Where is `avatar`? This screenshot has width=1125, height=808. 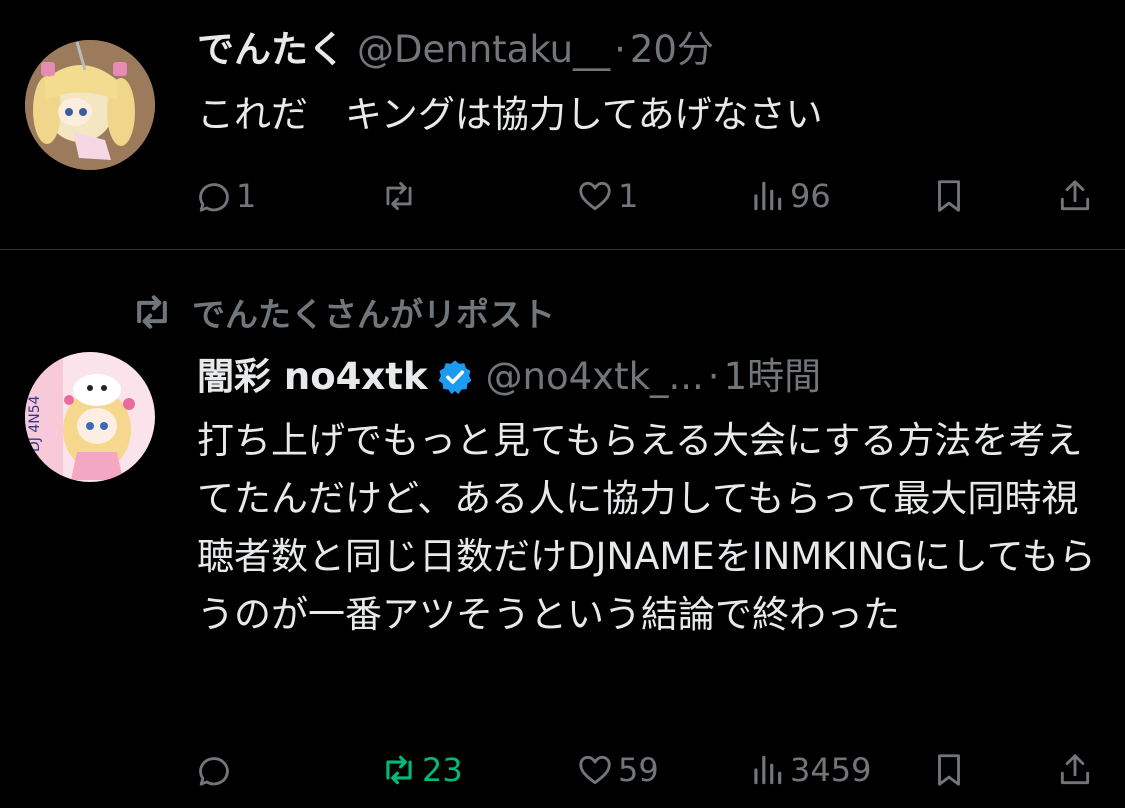 avatar is located at coordinates (90, 105).